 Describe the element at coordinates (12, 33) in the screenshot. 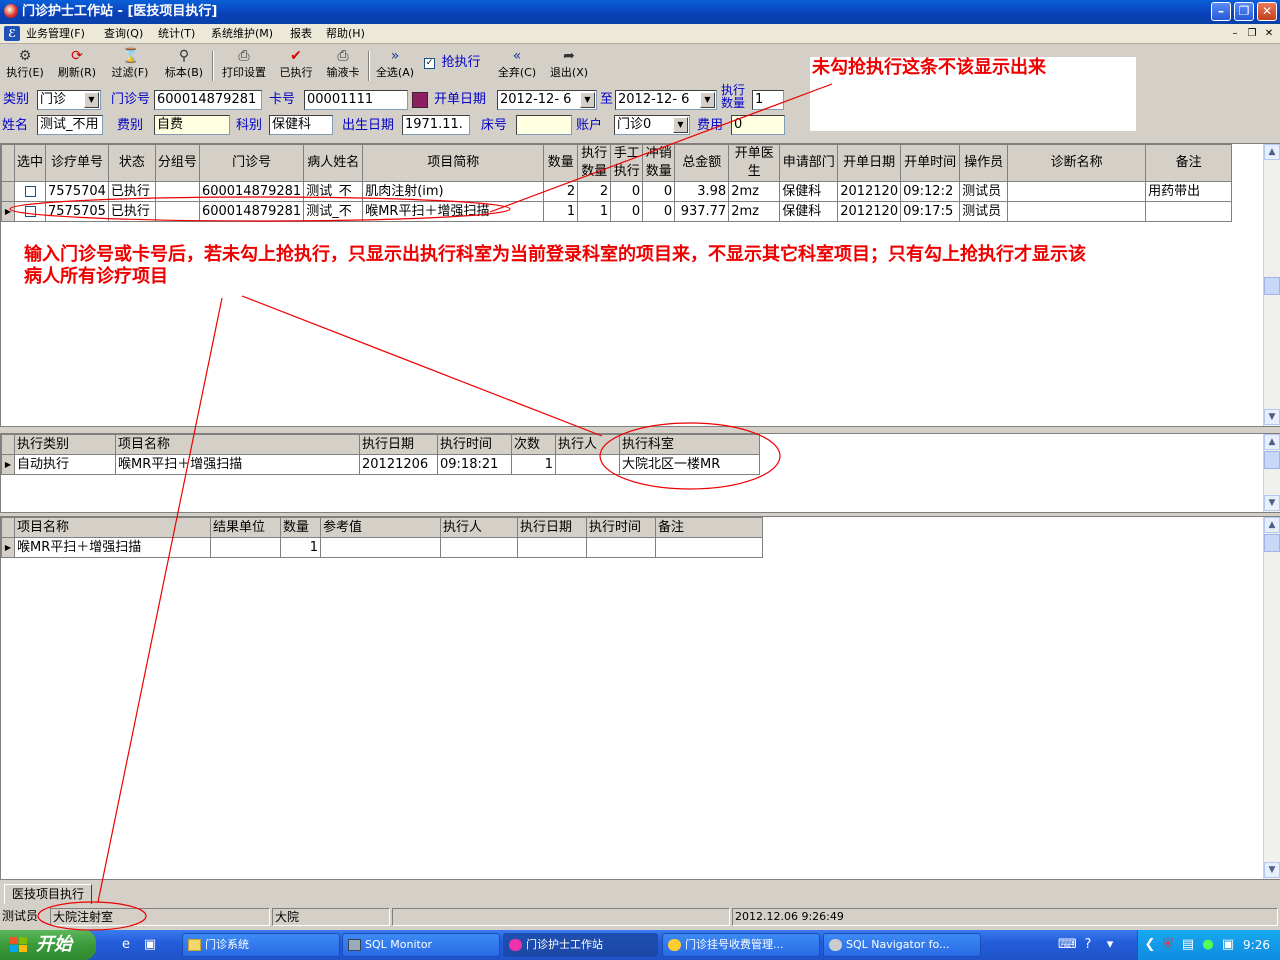

I see `menu-app-icon: ℰ` at that location.